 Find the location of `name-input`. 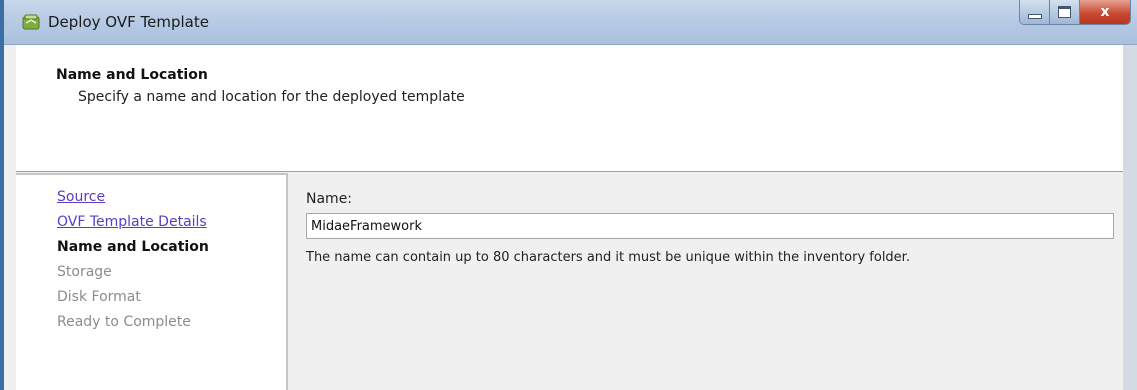

name-input is located at coordinates (710, 226).